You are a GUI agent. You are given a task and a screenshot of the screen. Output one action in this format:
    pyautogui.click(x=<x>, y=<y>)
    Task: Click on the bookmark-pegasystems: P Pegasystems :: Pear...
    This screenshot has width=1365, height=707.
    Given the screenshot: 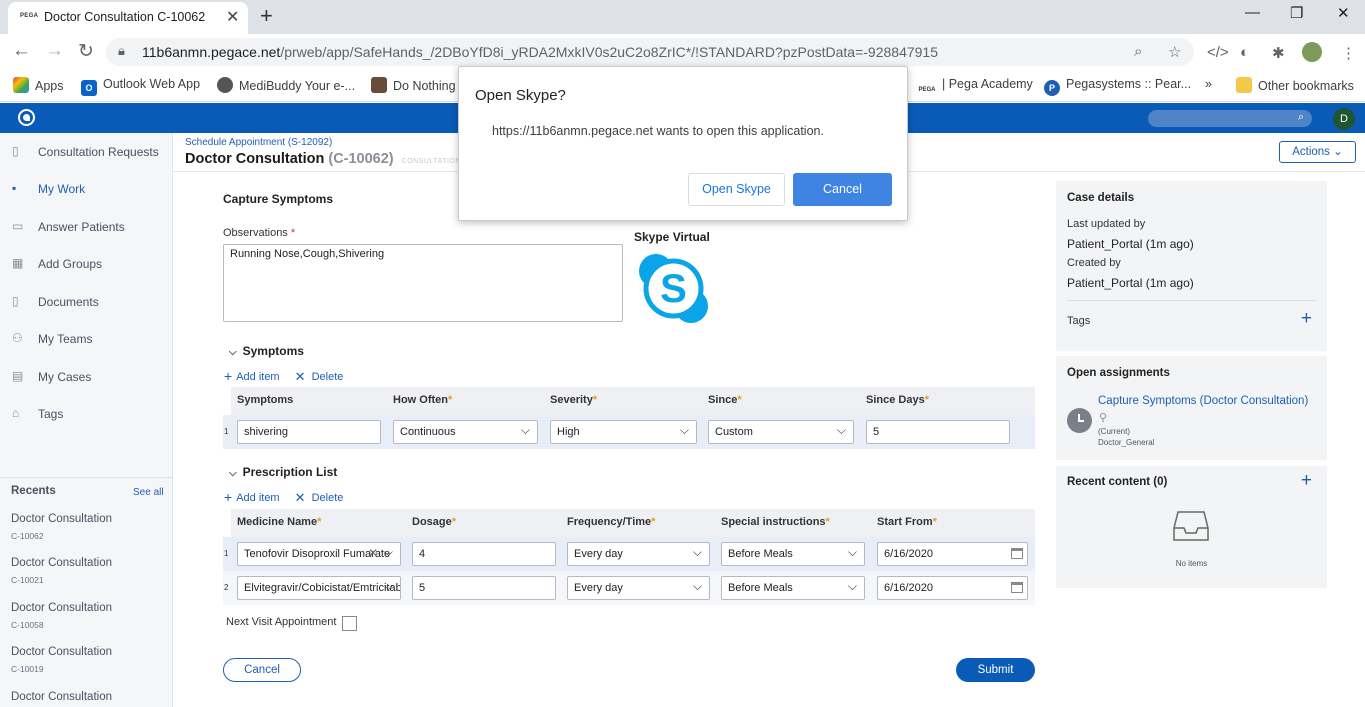 What is the action you would take?
    pyautogui.click(x=1117, y=86)
    